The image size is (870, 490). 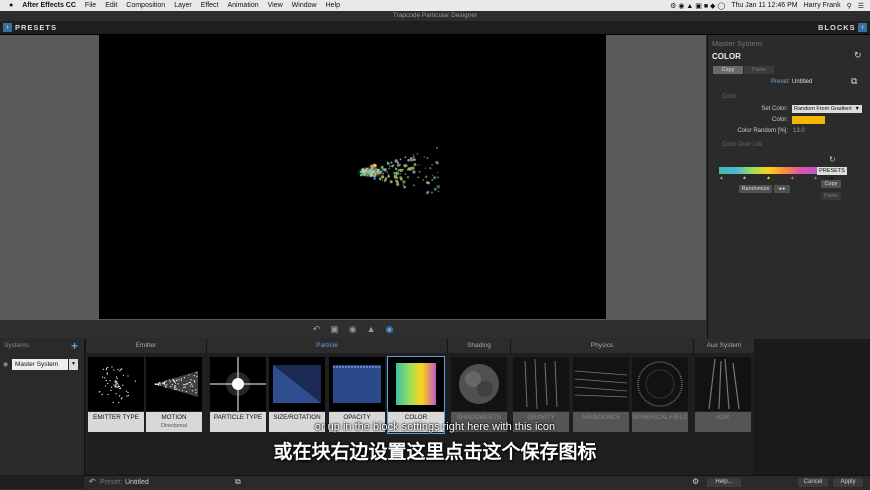 I want to click on emitter-type-thumbnail, so click(x=116, y=384).